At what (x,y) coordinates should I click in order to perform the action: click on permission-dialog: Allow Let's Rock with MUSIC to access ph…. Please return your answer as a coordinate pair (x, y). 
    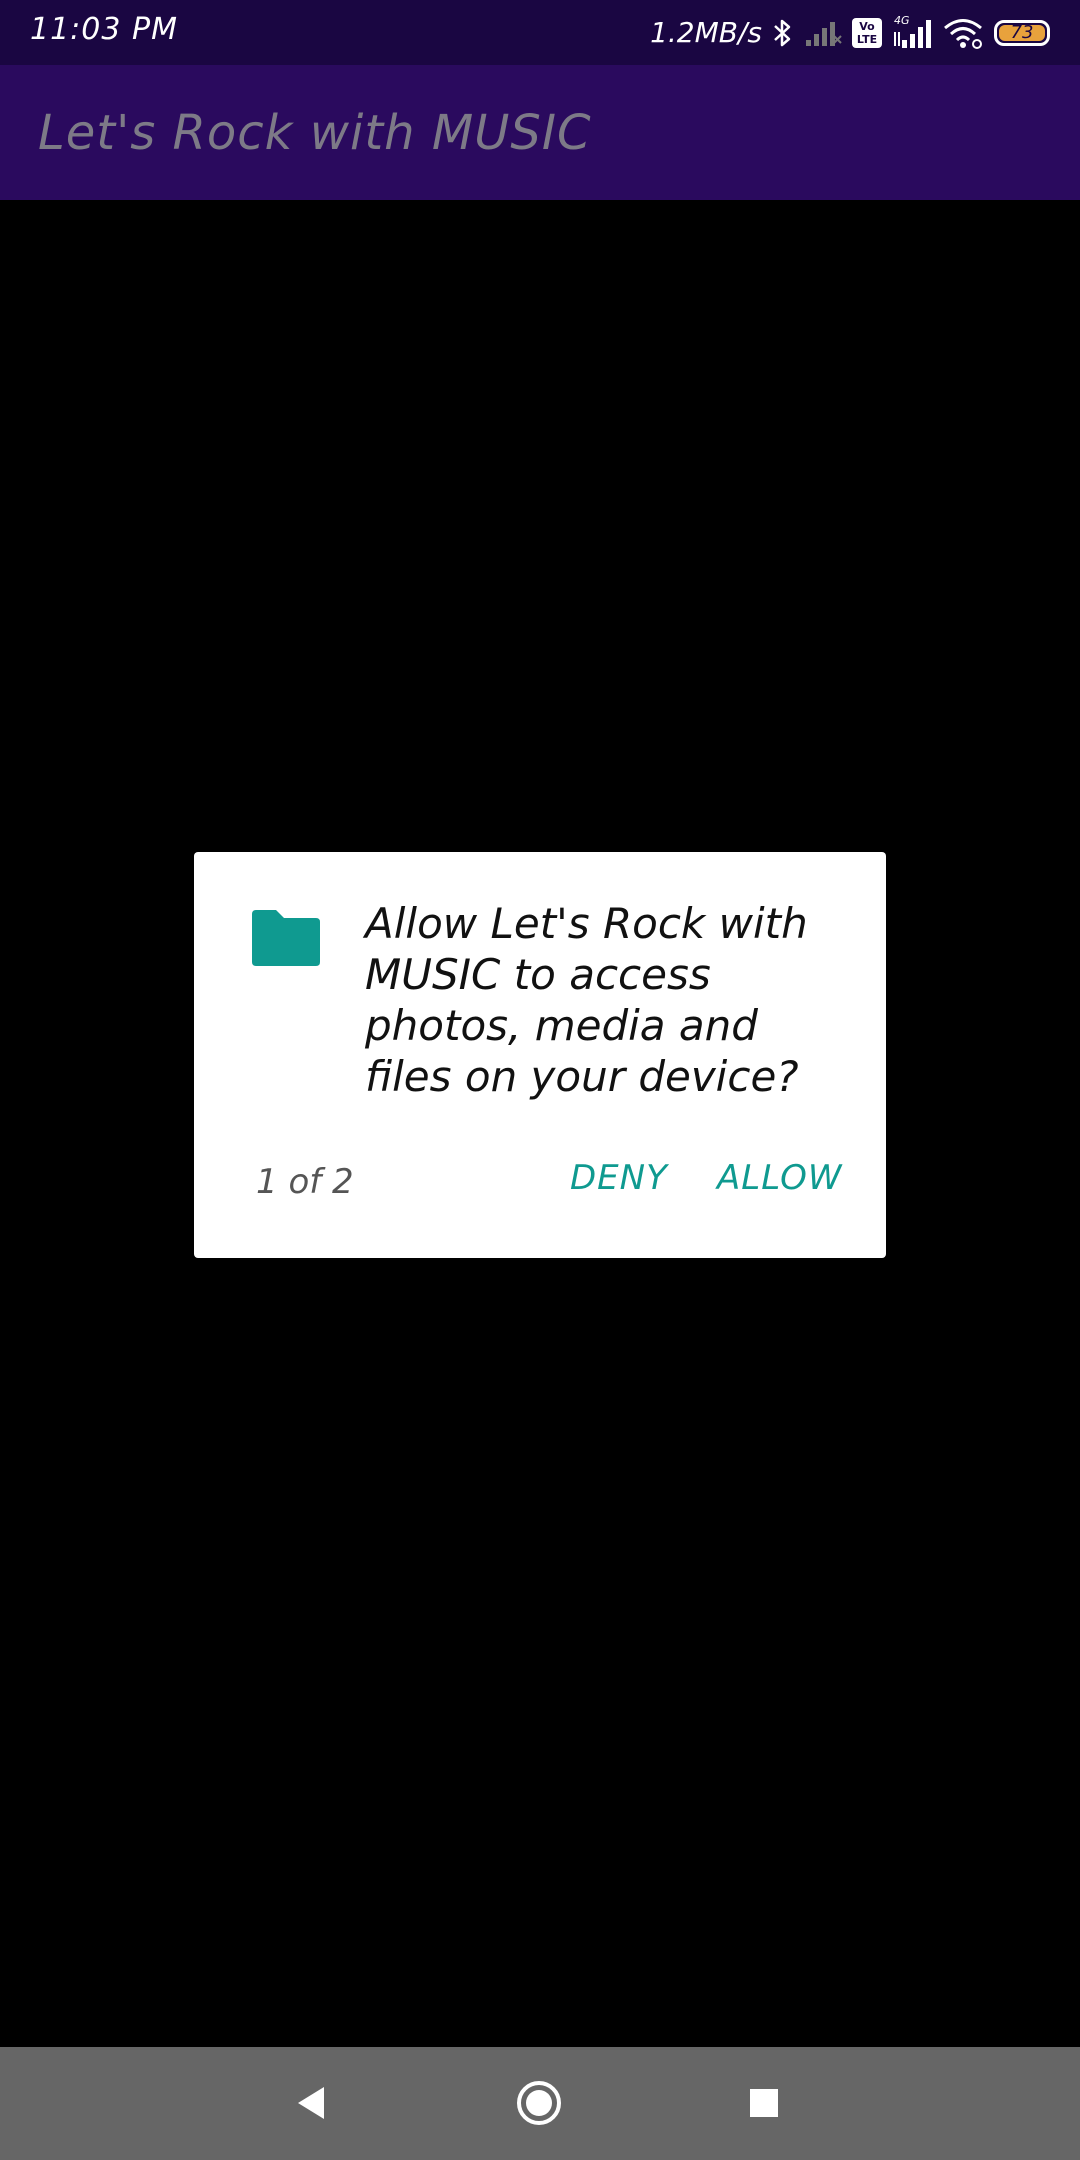
    Looking at the image, I should click on (540, 1055).